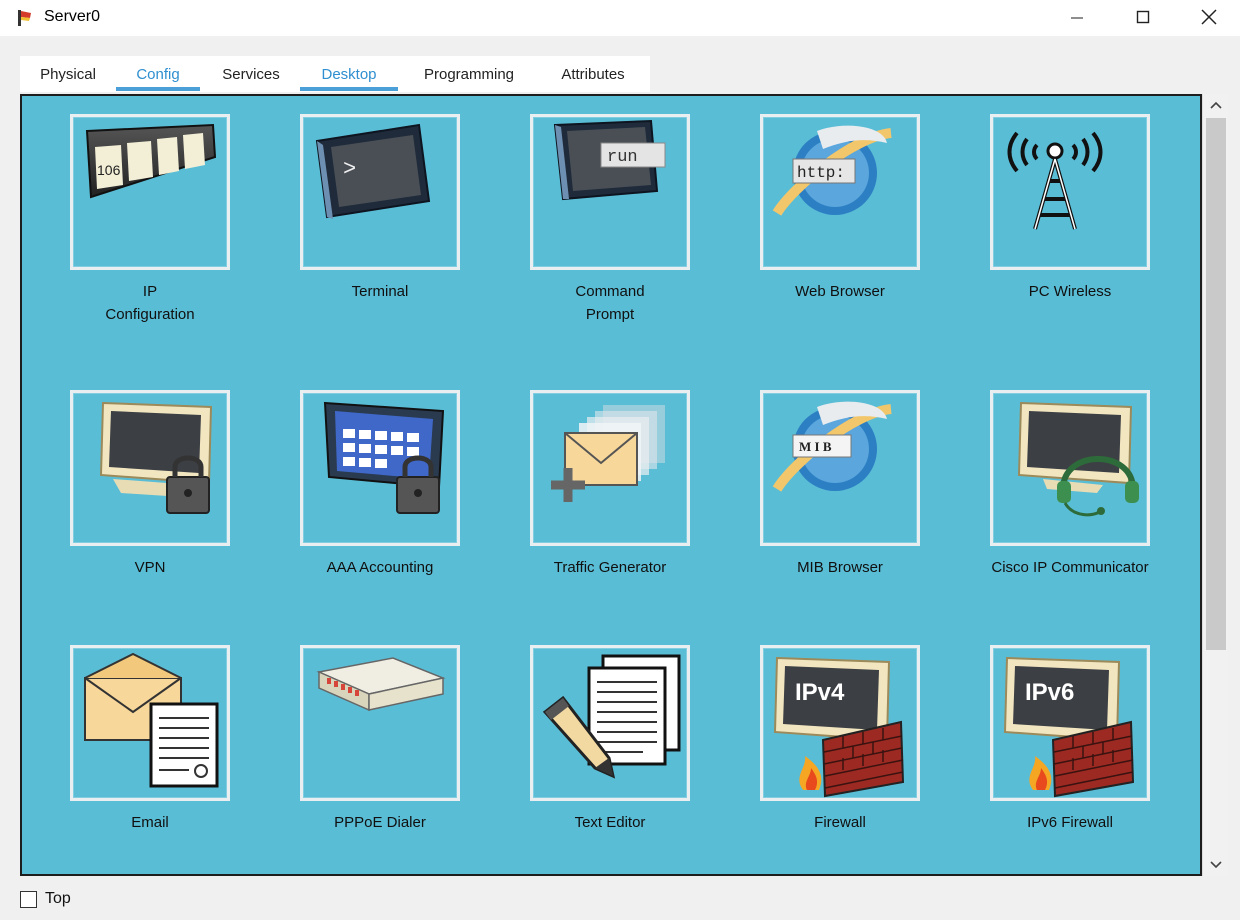  What do you see at coordinates (380, 567) in the screenshot?
I see `app-label: AAA Accounting` at bounding box center [380, 567].